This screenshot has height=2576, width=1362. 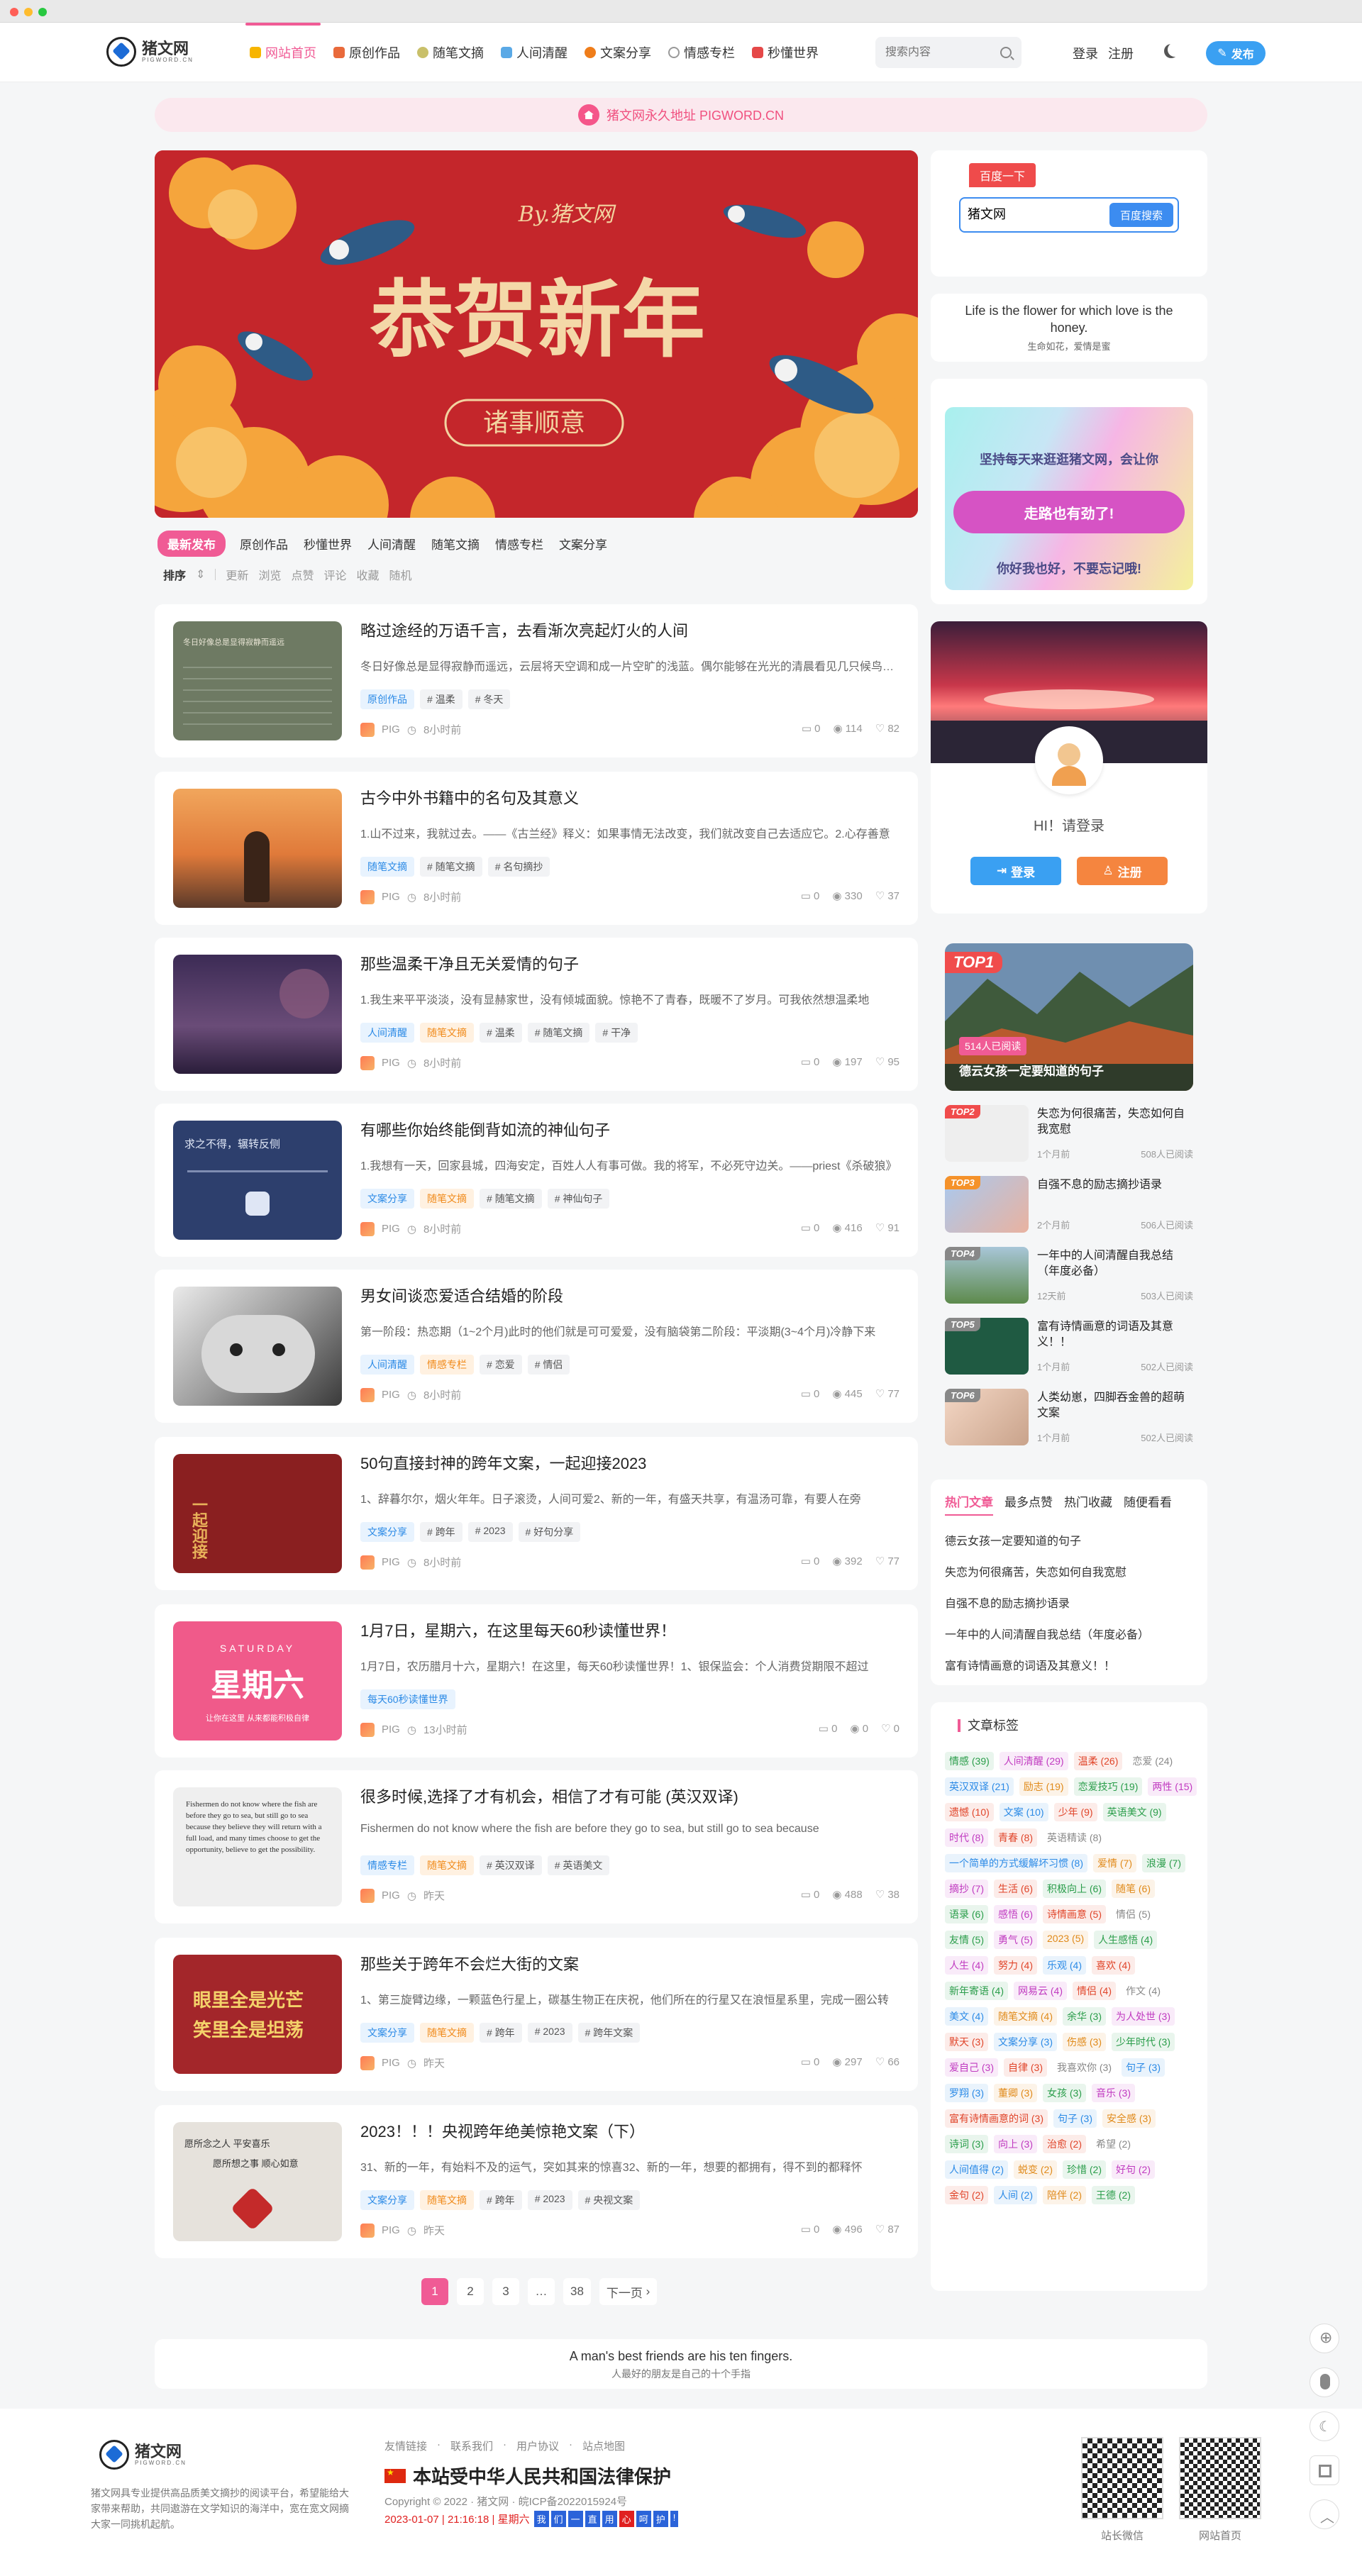 I want to click on tag-cloud-item: 生活 (6), so click(x=1016, y=1889).